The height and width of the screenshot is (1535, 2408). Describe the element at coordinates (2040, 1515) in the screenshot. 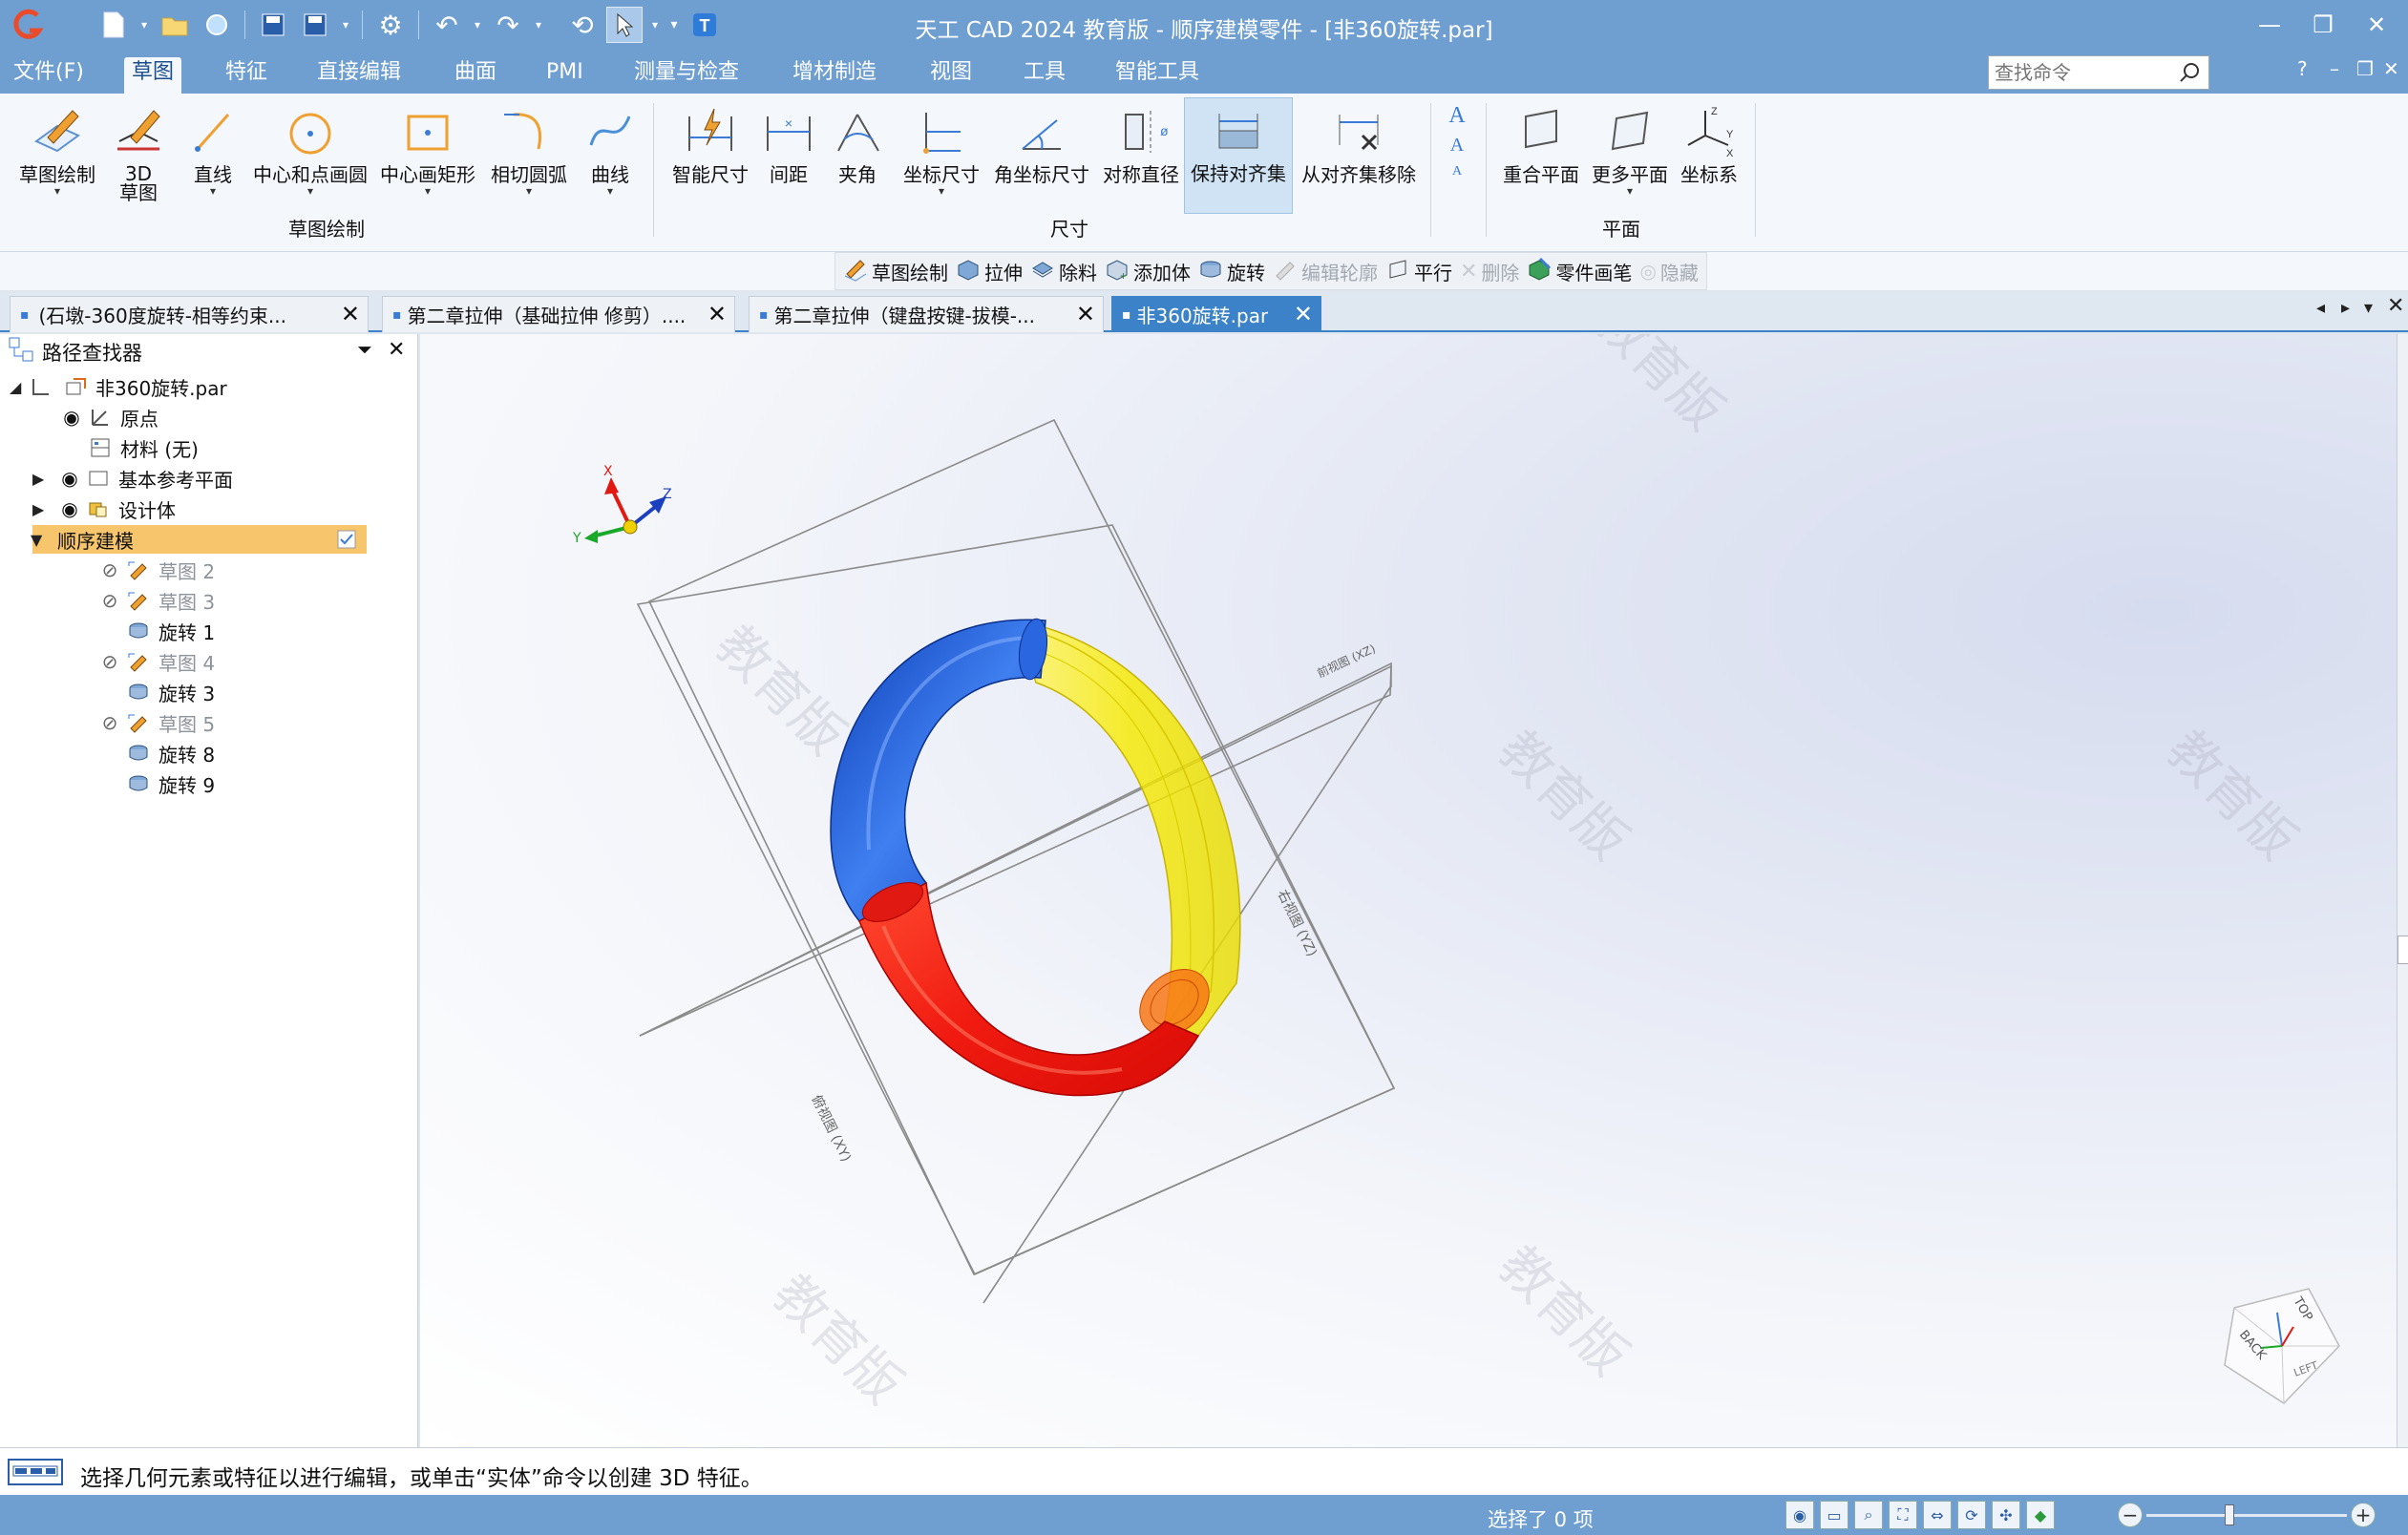

I see `render-style-icon: ◆` at that location.